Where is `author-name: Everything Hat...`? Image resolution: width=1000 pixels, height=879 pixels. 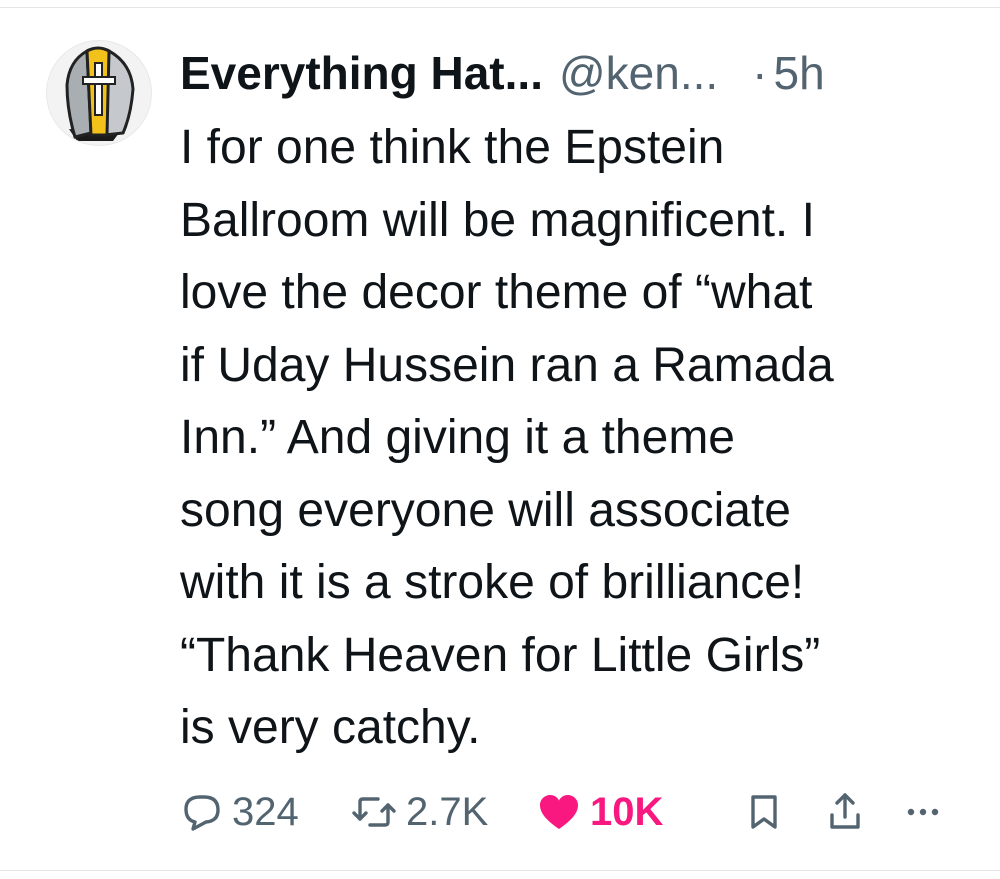 author-name: Everything Hat... is located at coordinates (361, 73).